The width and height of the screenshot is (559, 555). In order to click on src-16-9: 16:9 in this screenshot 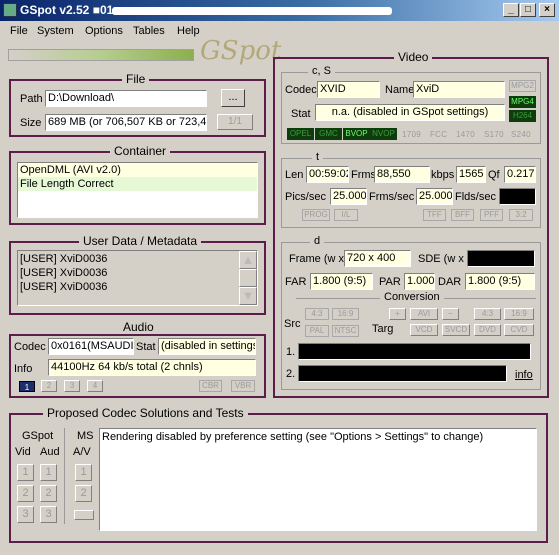, I will do `click(345, 314)`.